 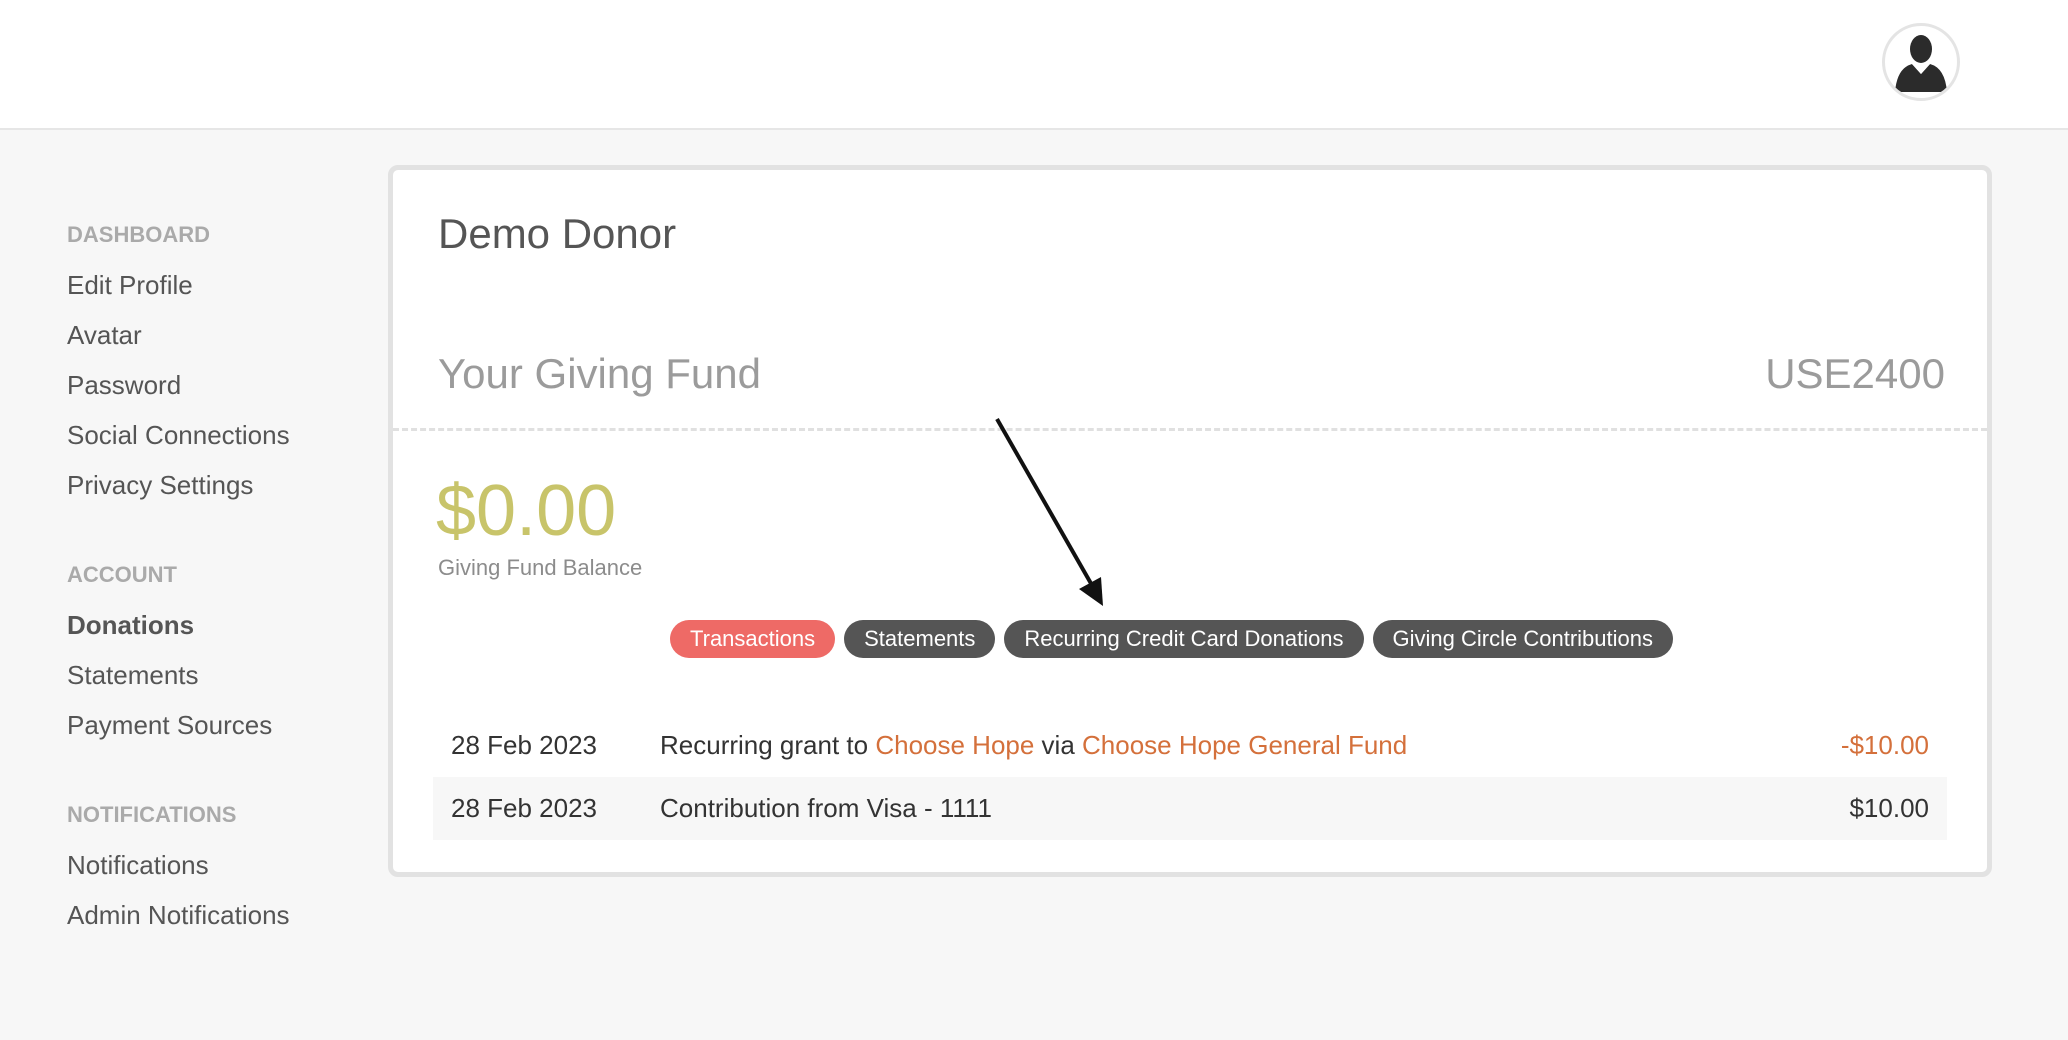 I want to click on fund-title: Your Giving Fund, so click(x=599, y=373).